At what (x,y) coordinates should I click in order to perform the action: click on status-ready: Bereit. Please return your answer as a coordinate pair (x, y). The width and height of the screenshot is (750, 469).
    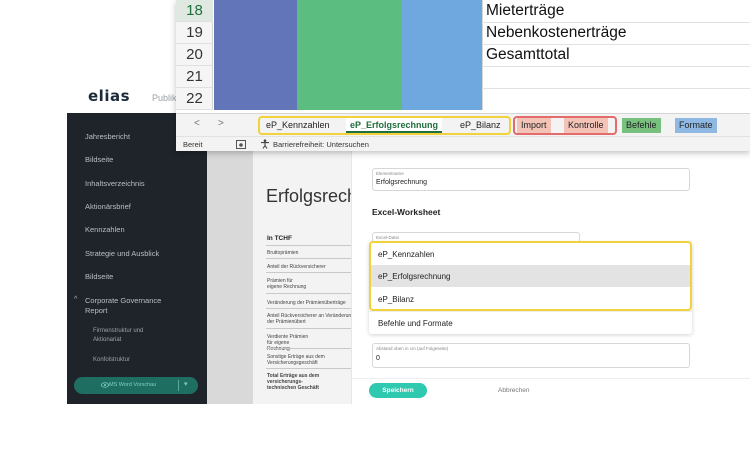
    Looking at the image, I should click on (193, 144).